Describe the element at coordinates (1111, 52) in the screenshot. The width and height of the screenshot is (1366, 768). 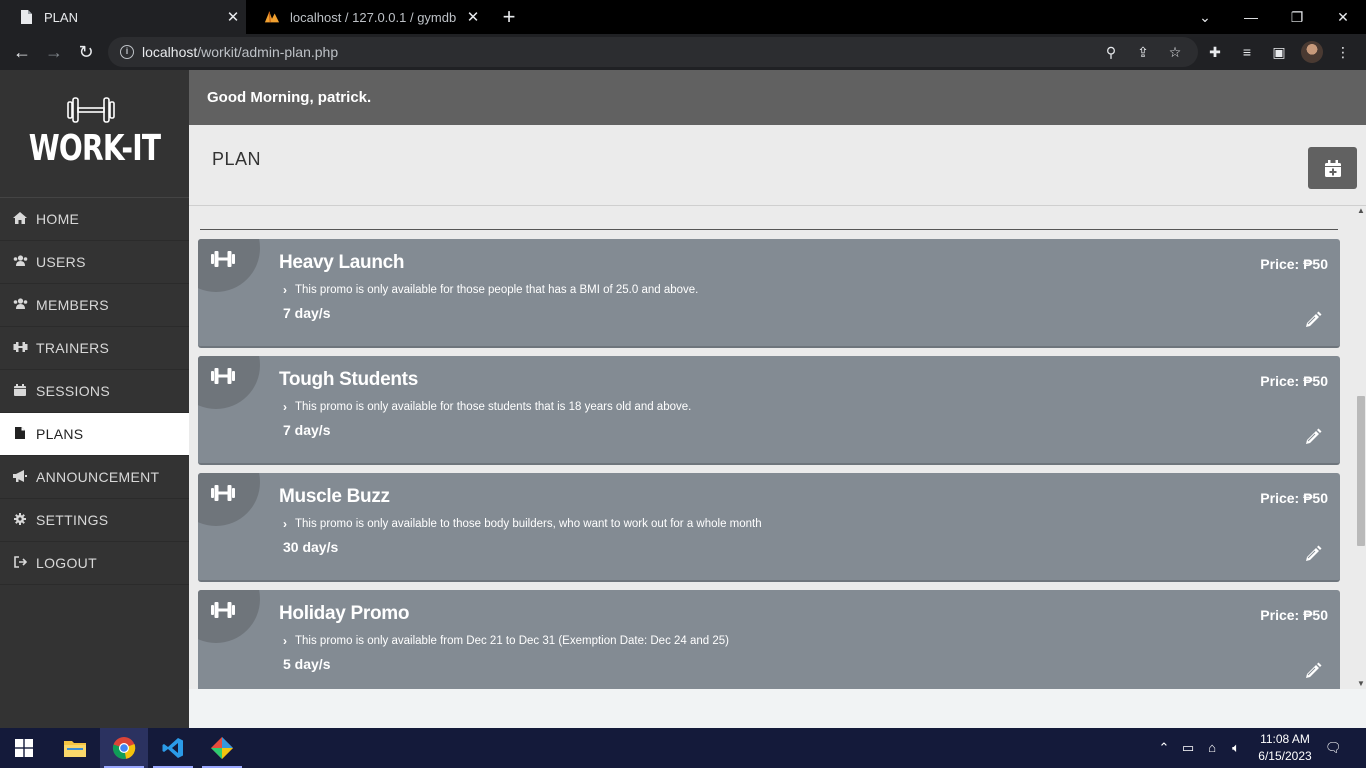
I see `zoom-icon: ⚲` at that location.